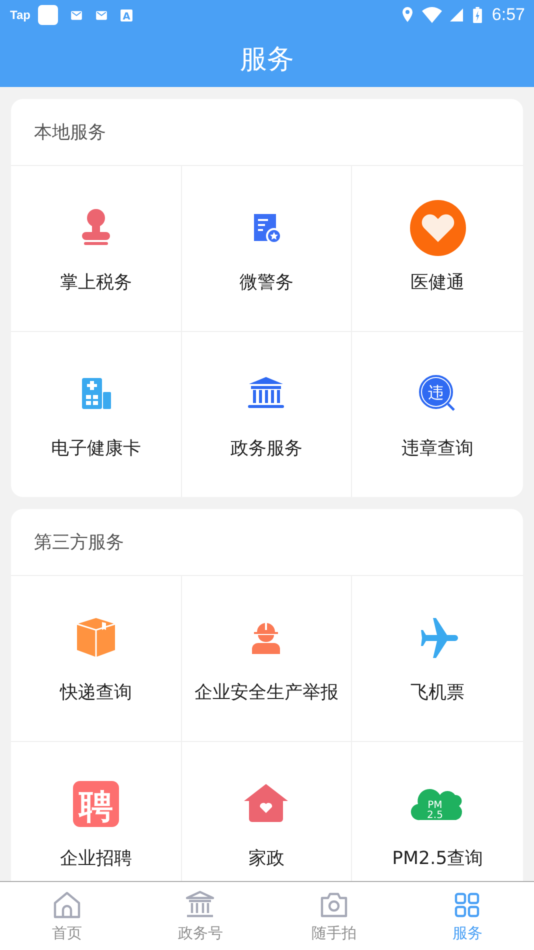 This screenshot has height=950, width=534. What do you see at coordinates (96, 414) in the screenshot?
I see `service-item: 电子健康卡` at bounding box center [96, 414].